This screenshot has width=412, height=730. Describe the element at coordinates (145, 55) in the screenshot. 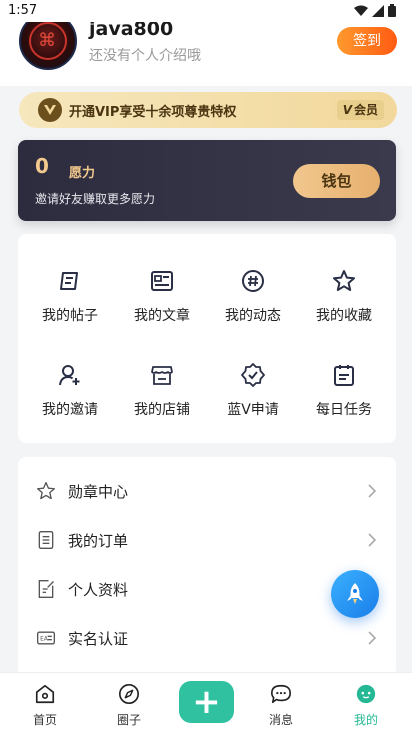

I see `bio-text: 还没有个人介绍哦` at that location.